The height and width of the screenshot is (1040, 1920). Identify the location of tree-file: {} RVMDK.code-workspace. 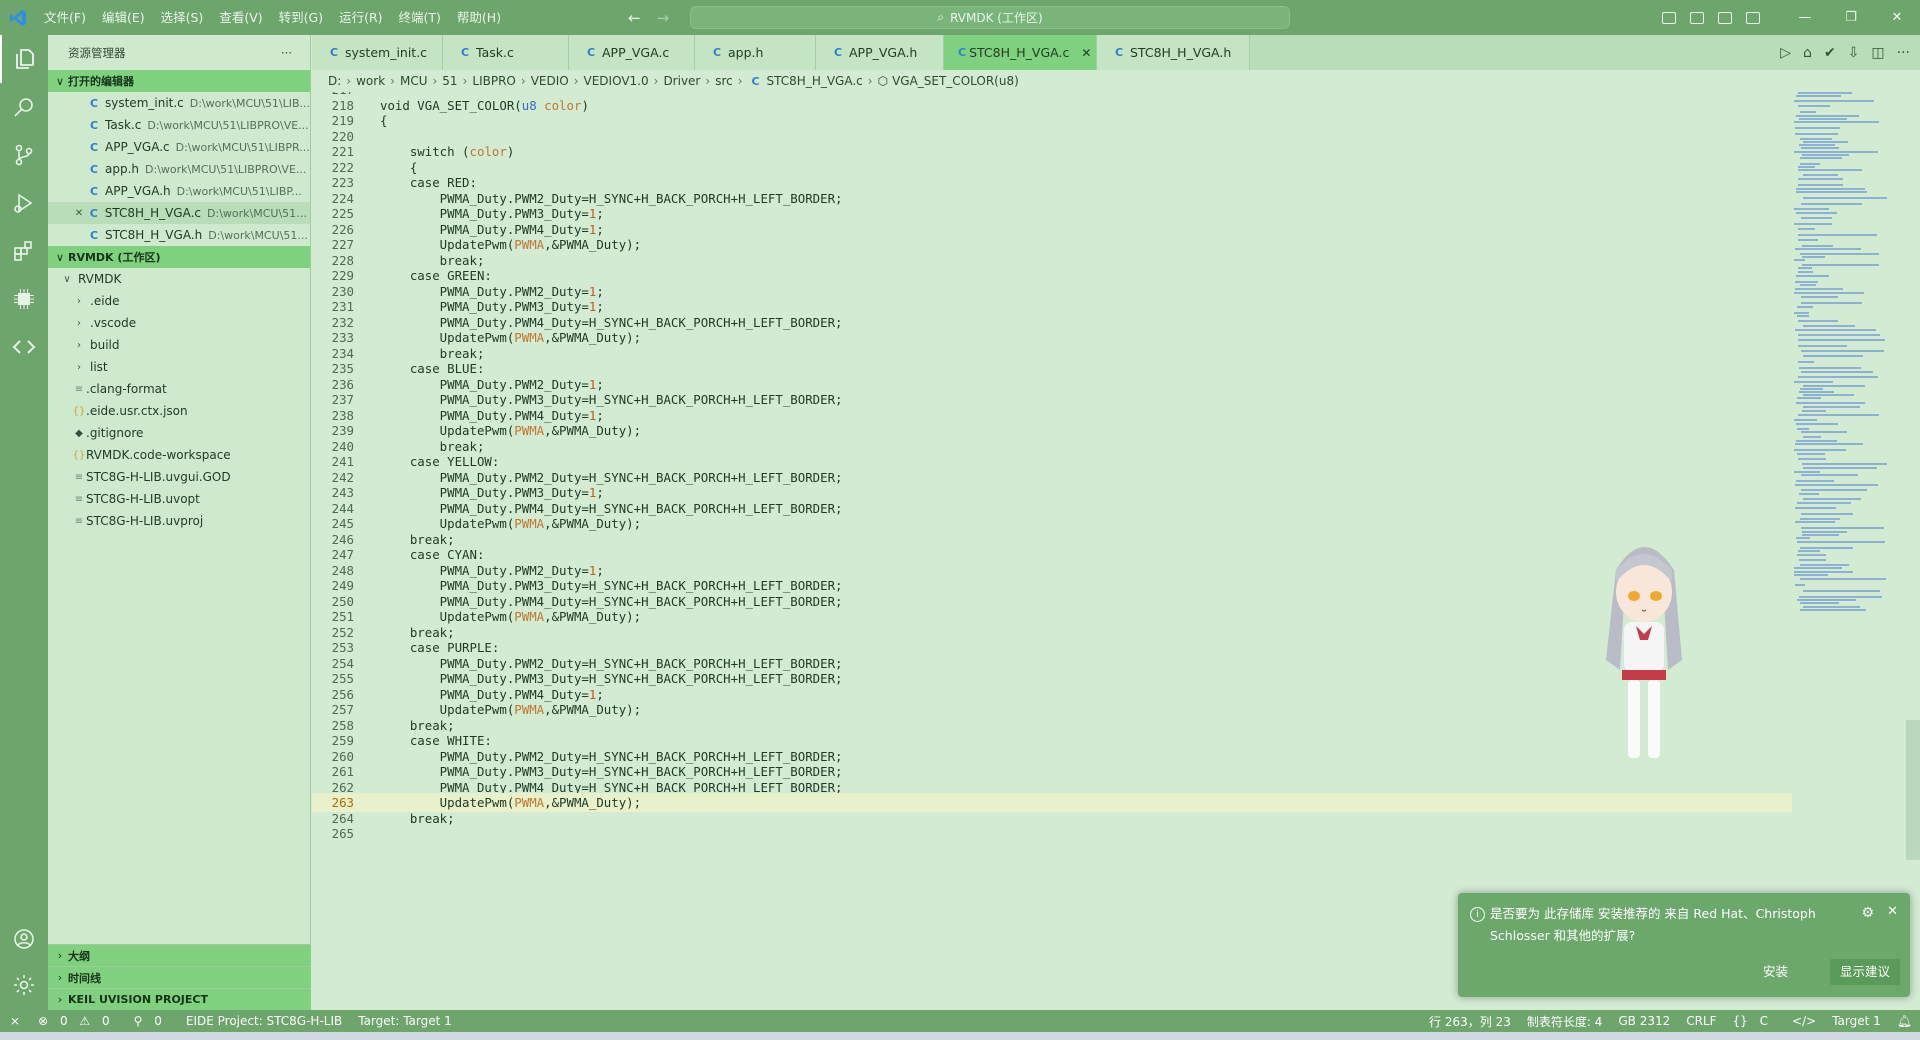
(179, 455).